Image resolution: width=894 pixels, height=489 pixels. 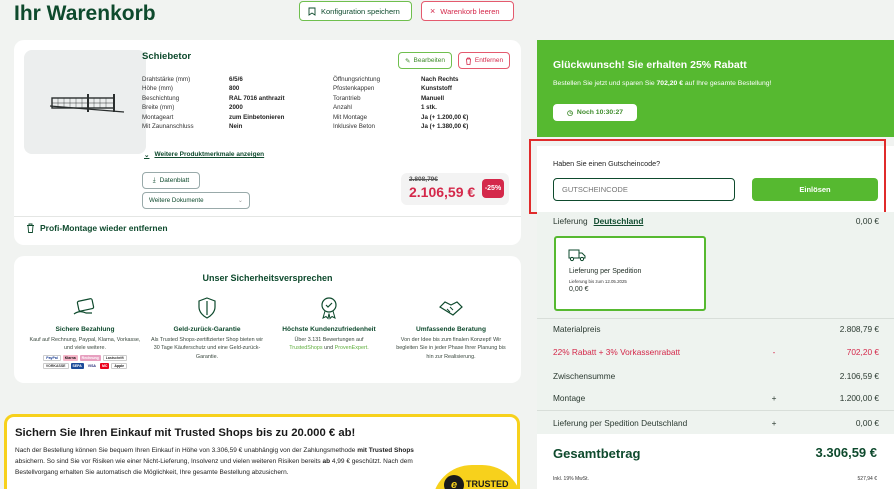 What do you see at coordinates (619, 221) in the screenshot?
I see `delivery-country-link: Deutschland` at bounding box center [619, 221].